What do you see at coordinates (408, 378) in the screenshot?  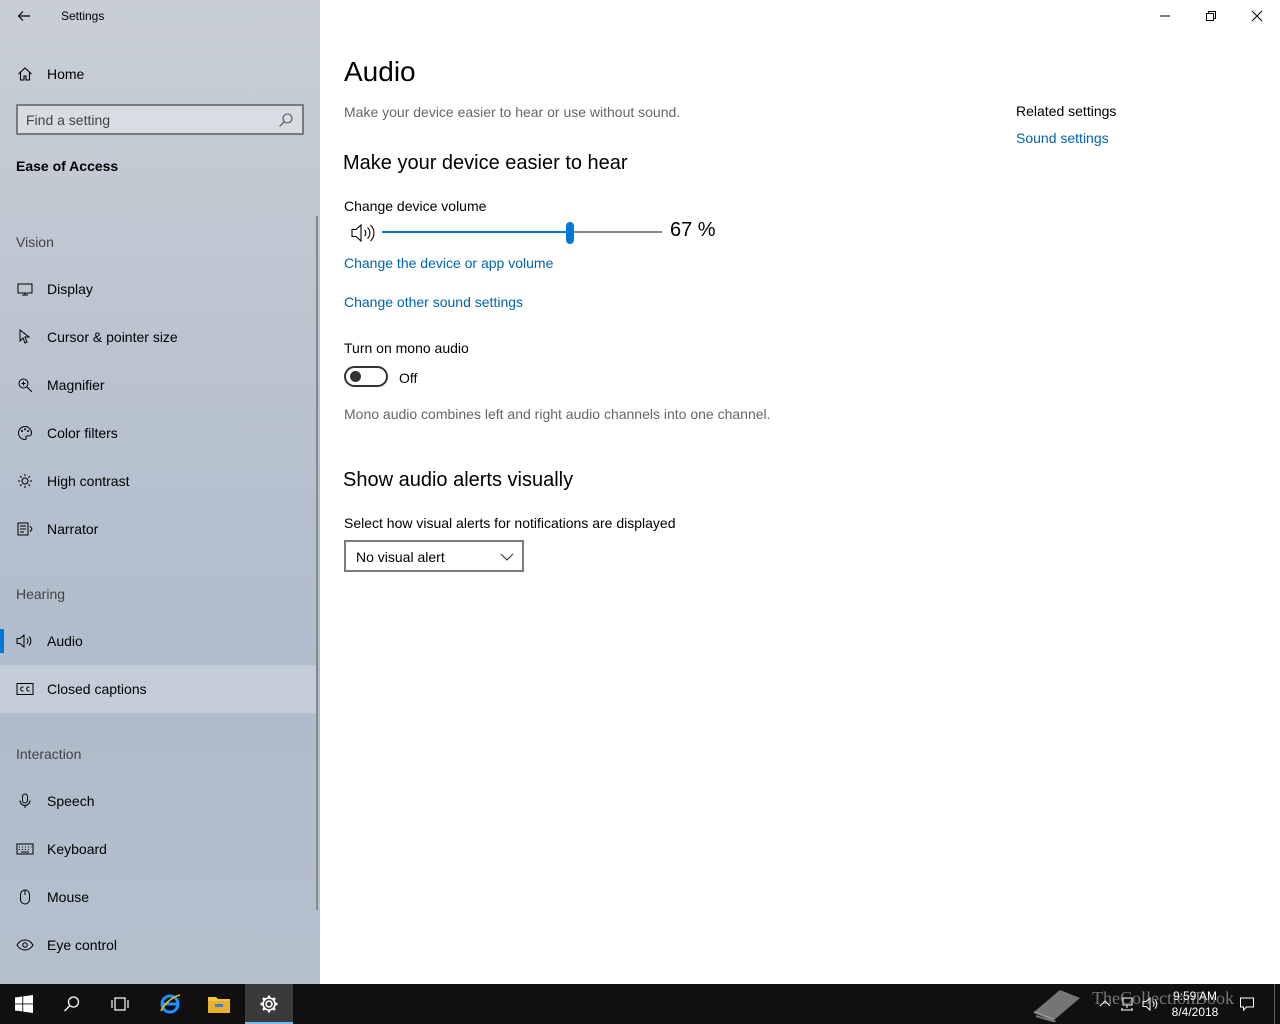 I see `mono-audio-state: Off` at bounding box center [408, 378].